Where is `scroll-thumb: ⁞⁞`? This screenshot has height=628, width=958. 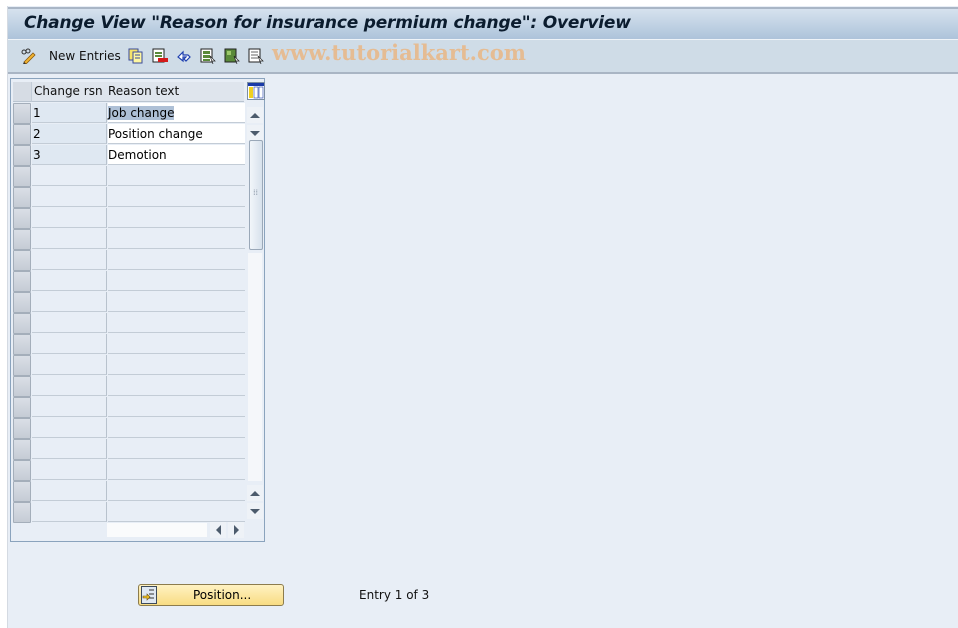 scroll-thumb: ⁞⁞ is located at coordinates (256, 195).